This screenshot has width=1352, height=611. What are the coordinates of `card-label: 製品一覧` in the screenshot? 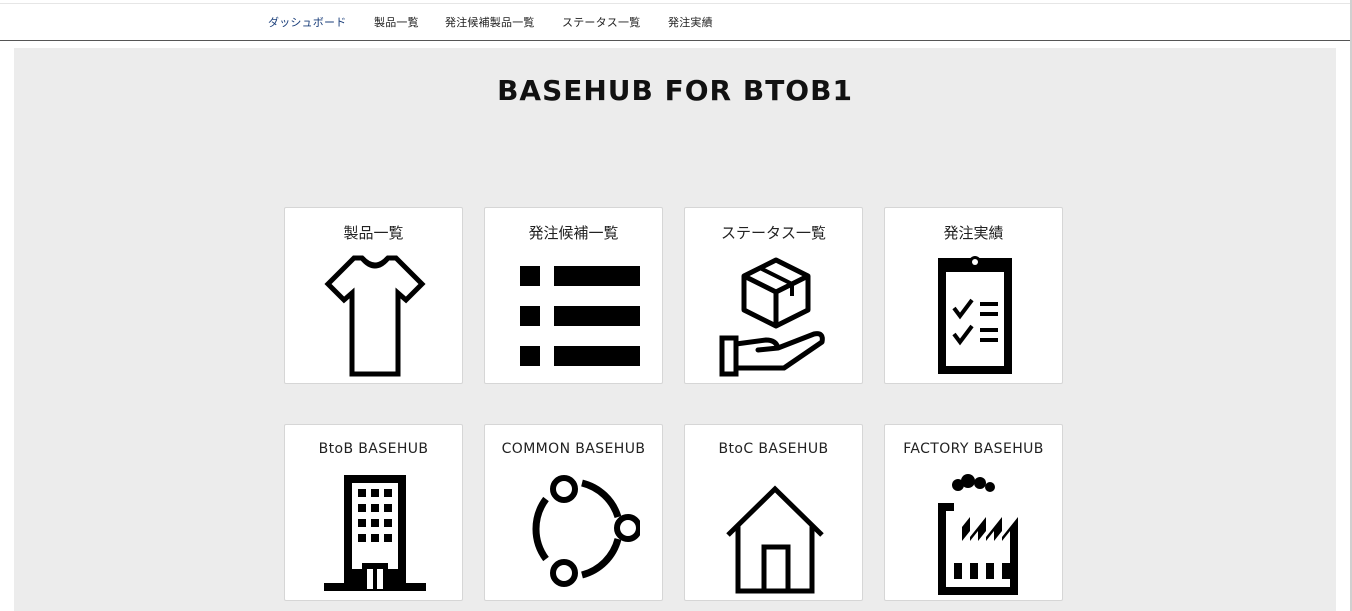 It's located at (373, 233).